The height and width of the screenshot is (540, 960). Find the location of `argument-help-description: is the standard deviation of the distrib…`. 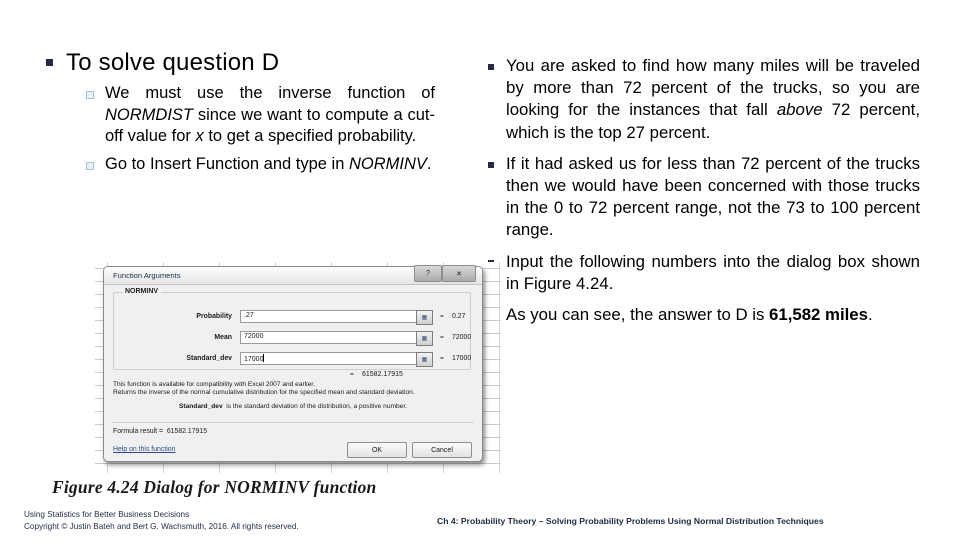

argument-help-description: is the standard deviation of the distrib… is located at coordinates (316, 406).